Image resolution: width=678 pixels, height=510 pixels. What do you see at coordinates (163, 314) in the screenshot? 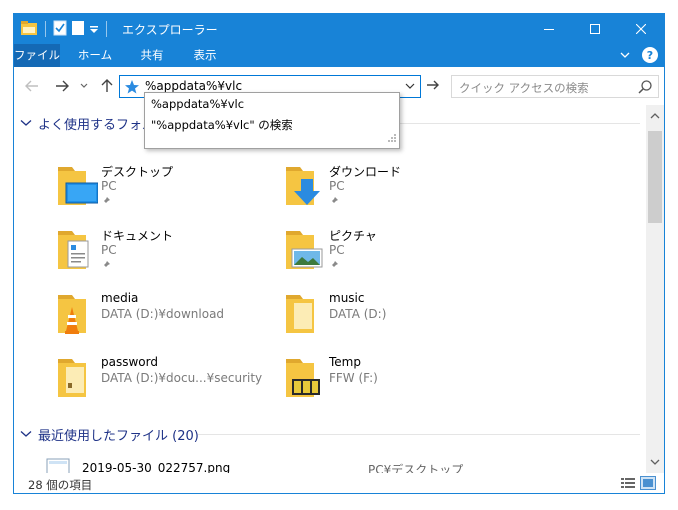
I see `folder-location: DATA (D:)¥download` at bounding box center [163, 314].